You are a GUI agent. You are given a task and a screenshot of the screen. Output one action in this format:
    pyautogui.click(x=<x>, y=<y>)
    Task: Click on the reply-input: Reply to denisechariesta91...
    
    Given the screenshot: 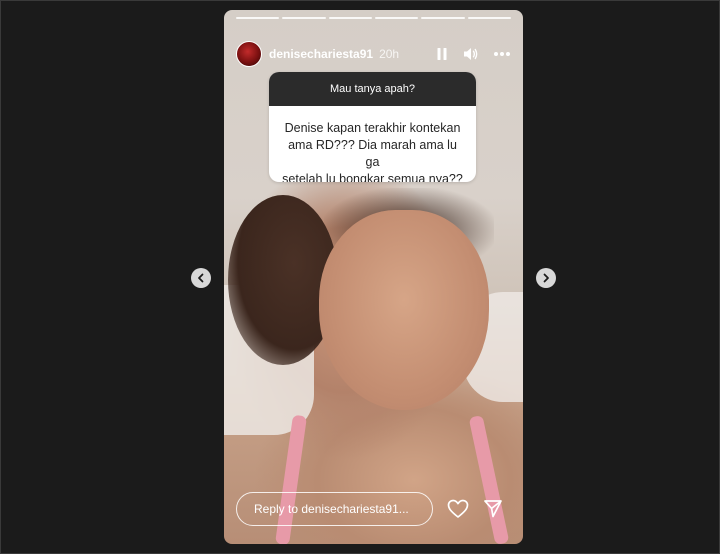 What is the action you would take?
    pyautogui.click(x=334, y=509)
    